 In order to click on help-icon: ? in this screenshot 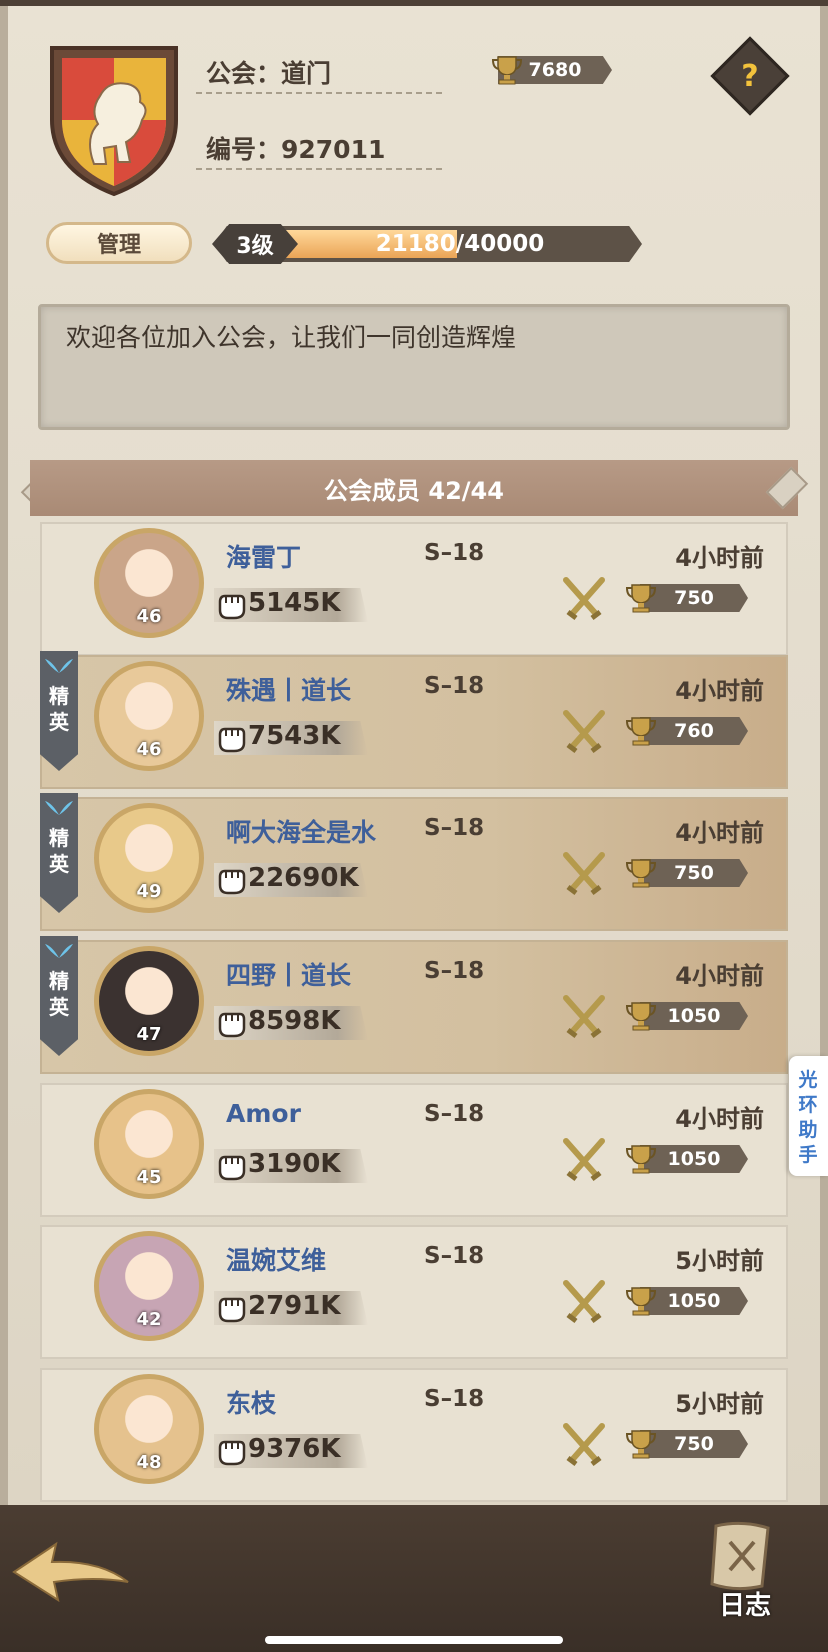, I will do `click(750, 76)`.